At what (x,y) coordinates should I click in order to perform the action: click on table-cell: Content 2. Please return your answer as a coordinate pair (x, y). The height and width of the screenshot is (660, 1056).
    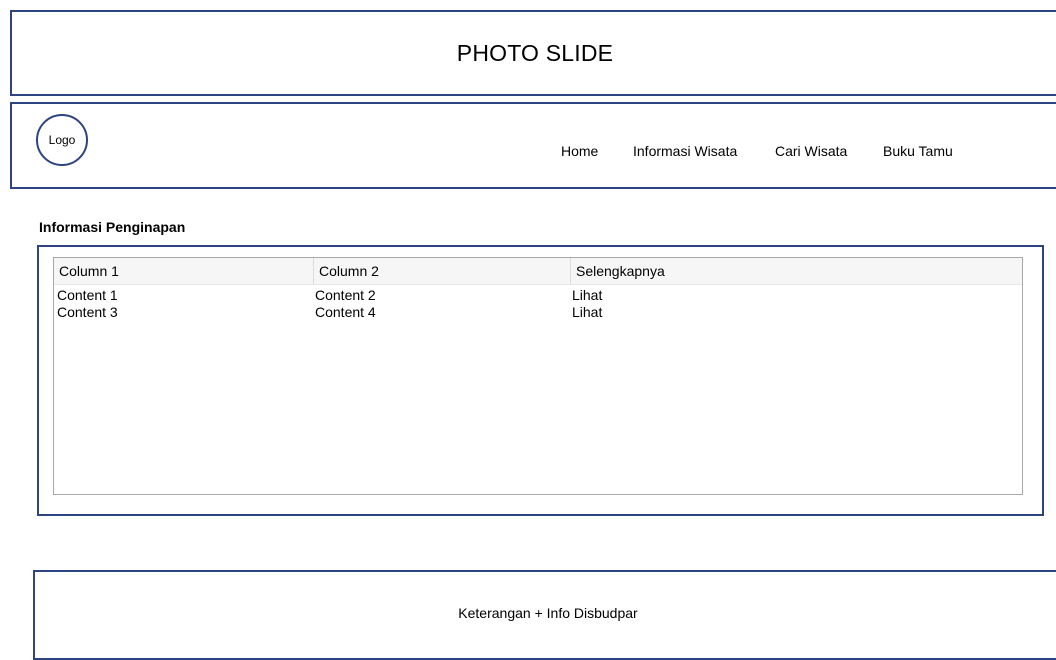
    Looking at the image, I should click on (345, 295).